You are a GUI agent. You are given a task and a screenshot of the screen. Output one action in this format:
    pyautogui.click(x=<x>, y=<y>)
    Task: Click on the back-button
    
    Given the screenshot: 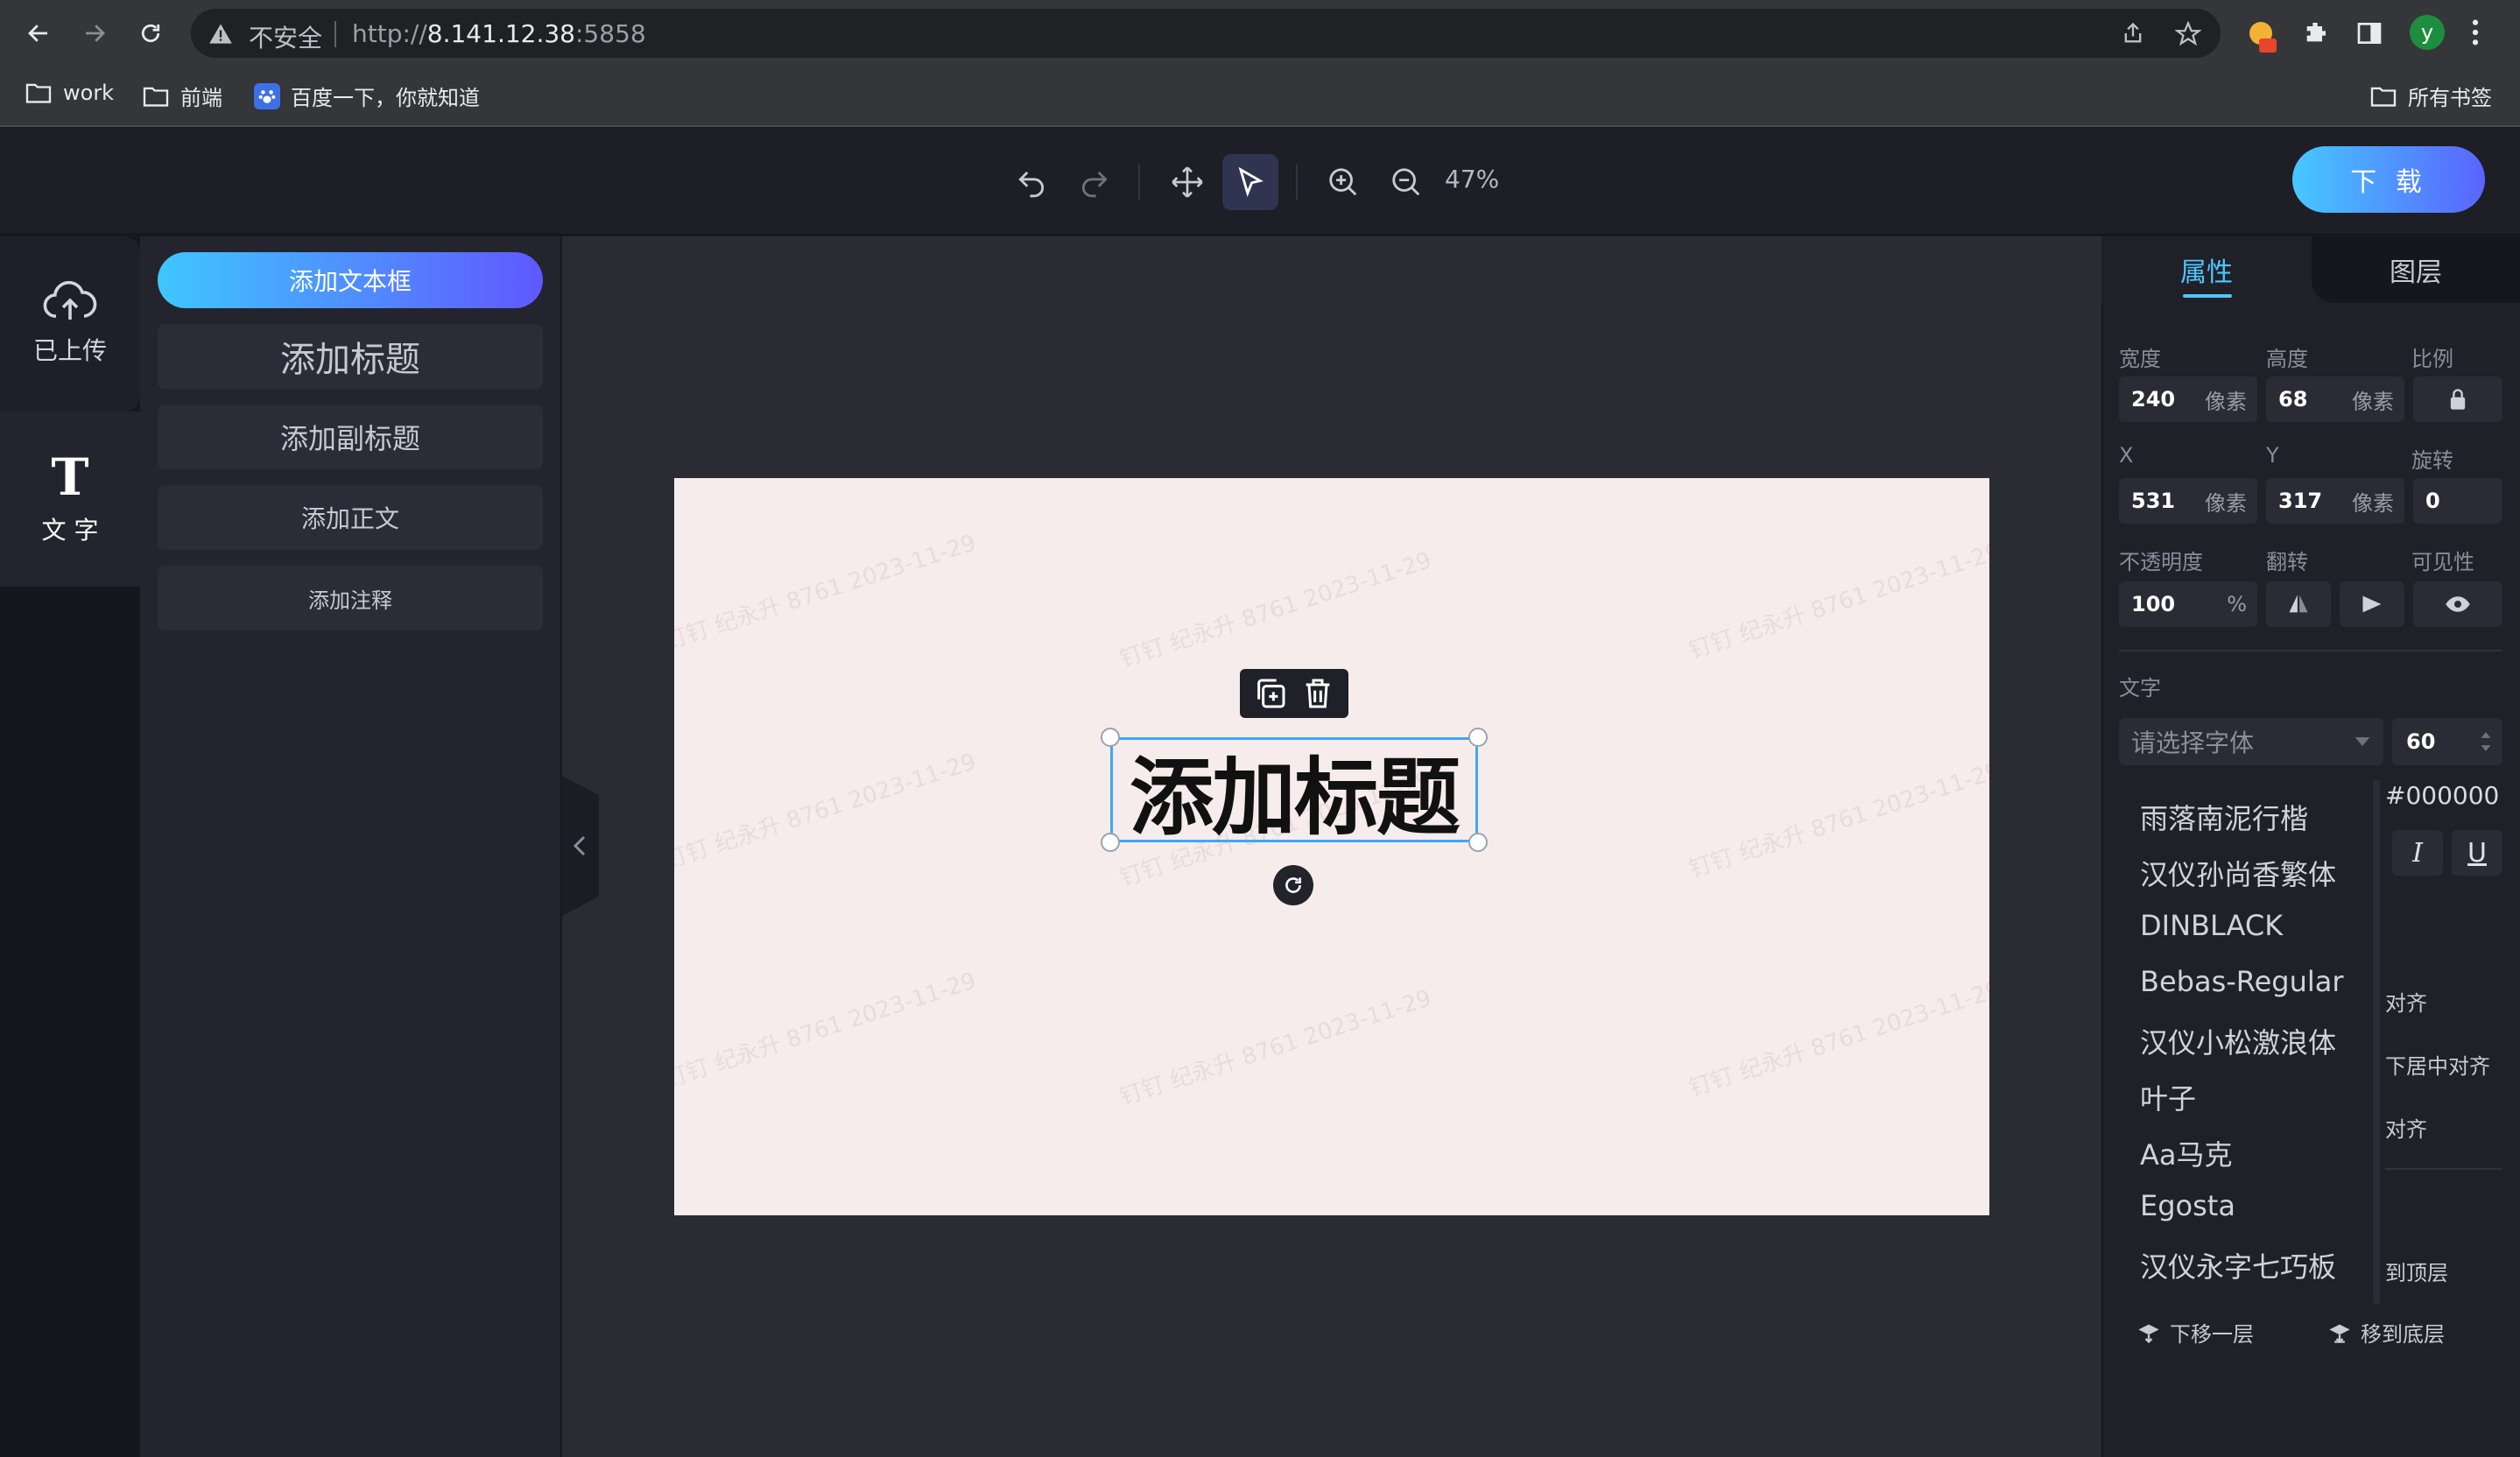 What is the action you would take?
    pyautogui.click(x=38, y=34)
    